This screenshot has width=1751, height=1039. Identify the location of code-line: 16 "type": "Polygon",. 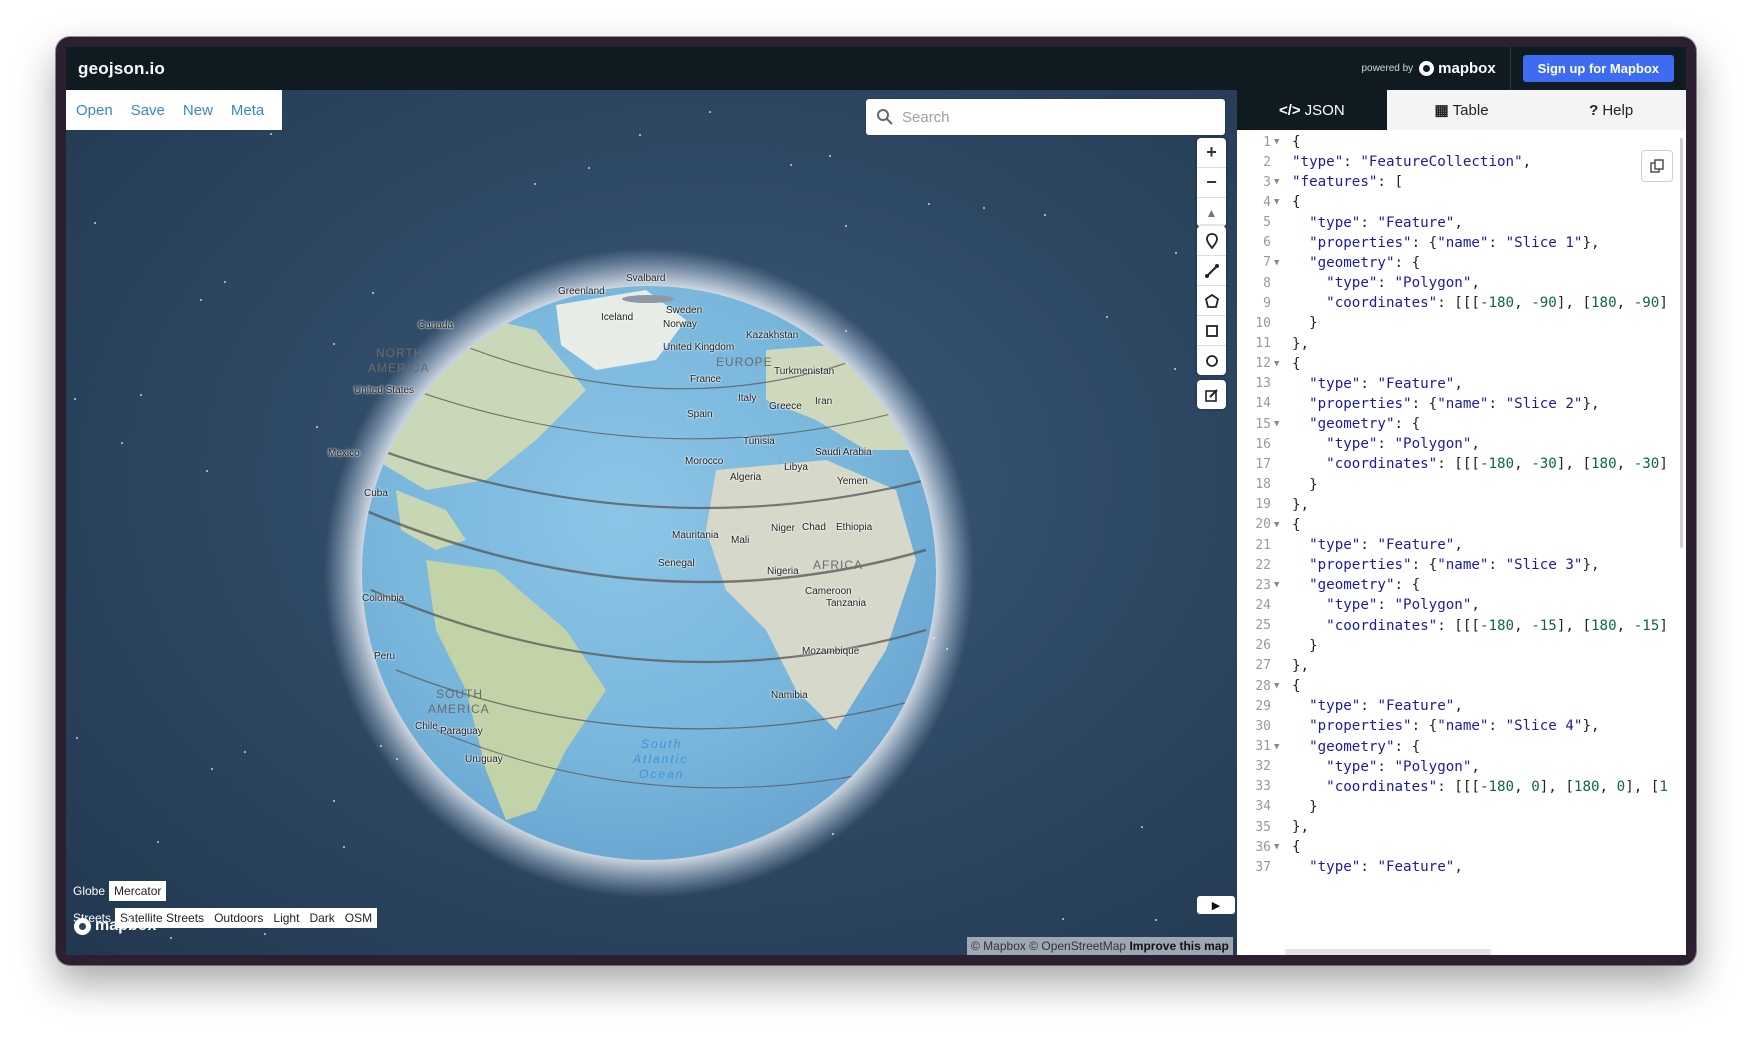
(1358, 444).